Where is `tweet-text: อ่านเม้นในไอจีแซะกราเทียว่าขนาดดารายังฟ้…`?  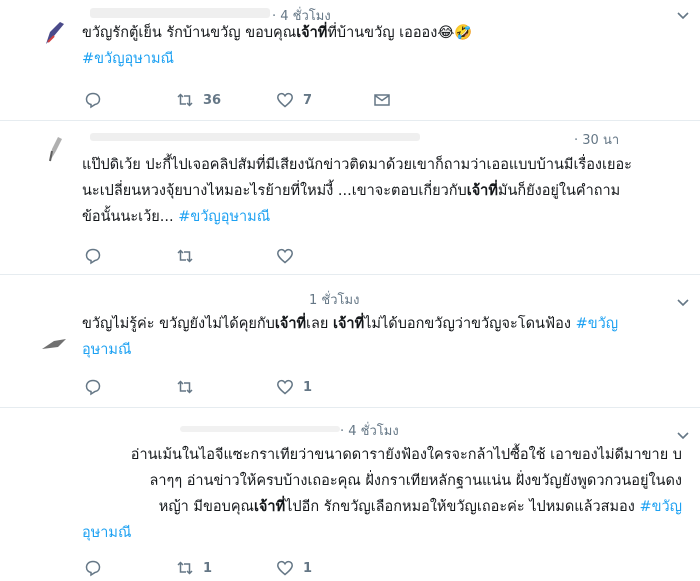
tweet-text: อ่านเม้นในไอจีแซะกราเทียว่าขนาดดารายังฟ้… is located at coordinates (406, 481).